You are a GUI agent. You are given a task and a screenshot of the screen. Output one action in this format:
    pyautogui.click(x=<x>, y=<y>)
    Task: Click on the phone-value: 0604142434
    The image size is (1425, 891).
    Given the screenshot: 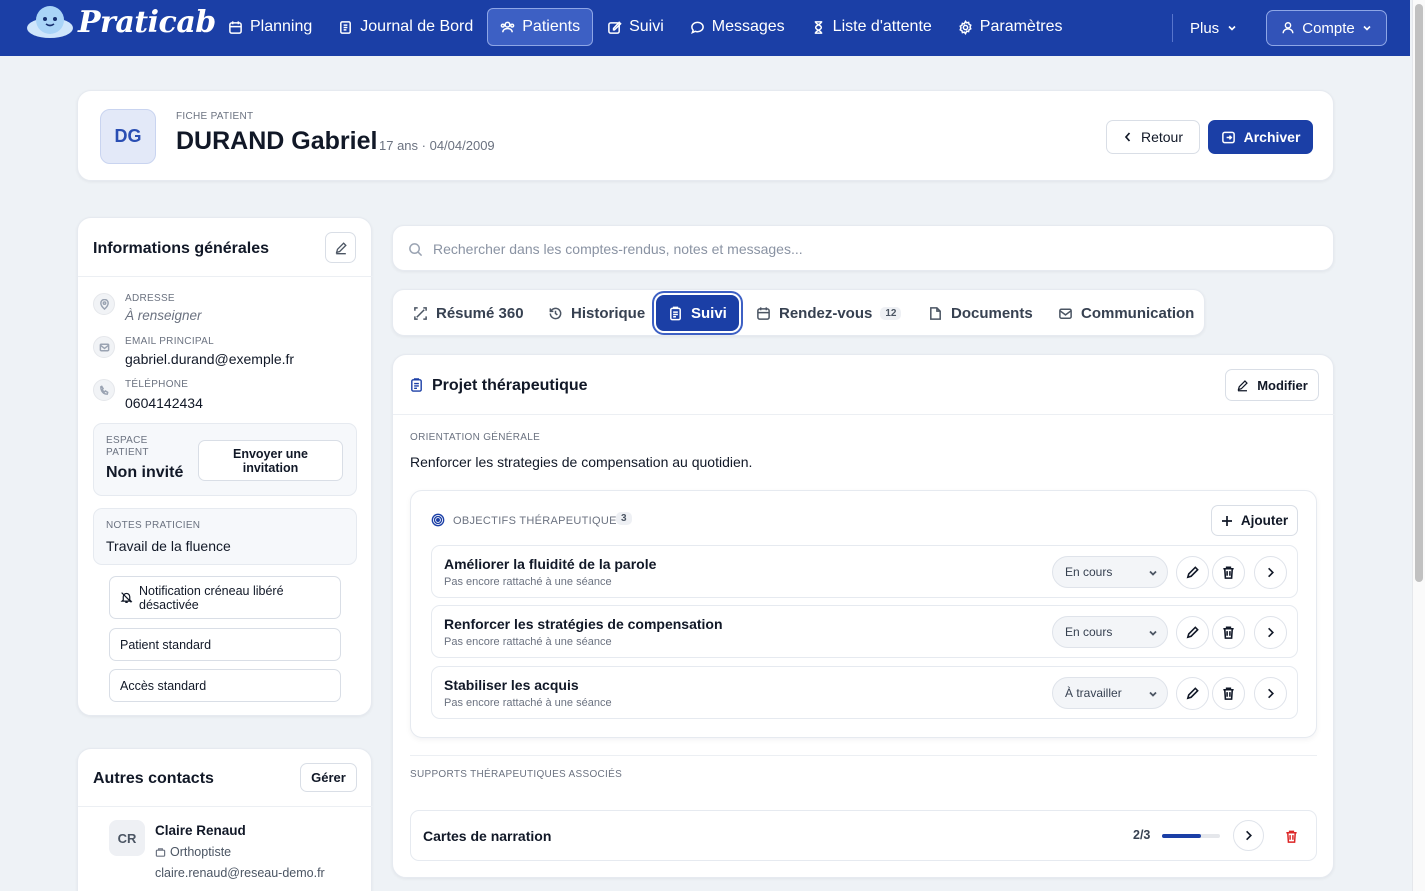 What is the action you would take?
    pyautogui.click(x=164, y=403)
    